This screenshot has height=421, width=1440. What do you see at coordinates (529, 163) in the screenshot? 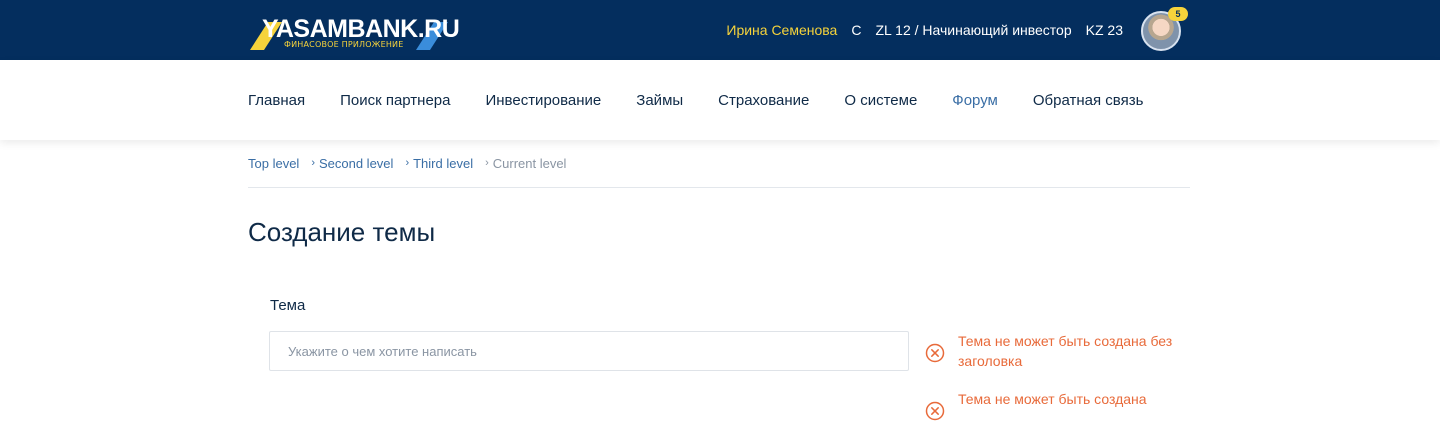
I see `breadcrumb-current: Current level` at bounding box center [529, 163].